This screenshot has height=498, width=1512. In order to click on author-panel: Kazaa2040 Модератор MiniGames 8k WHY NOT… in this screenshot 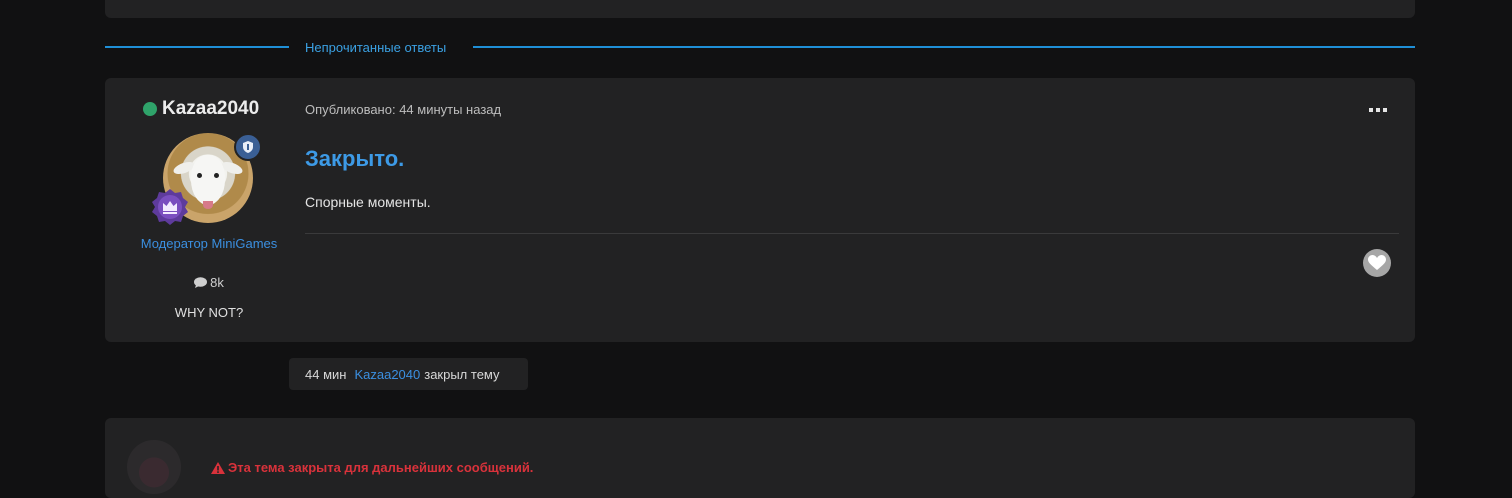, I will do `click(209, 210)`.